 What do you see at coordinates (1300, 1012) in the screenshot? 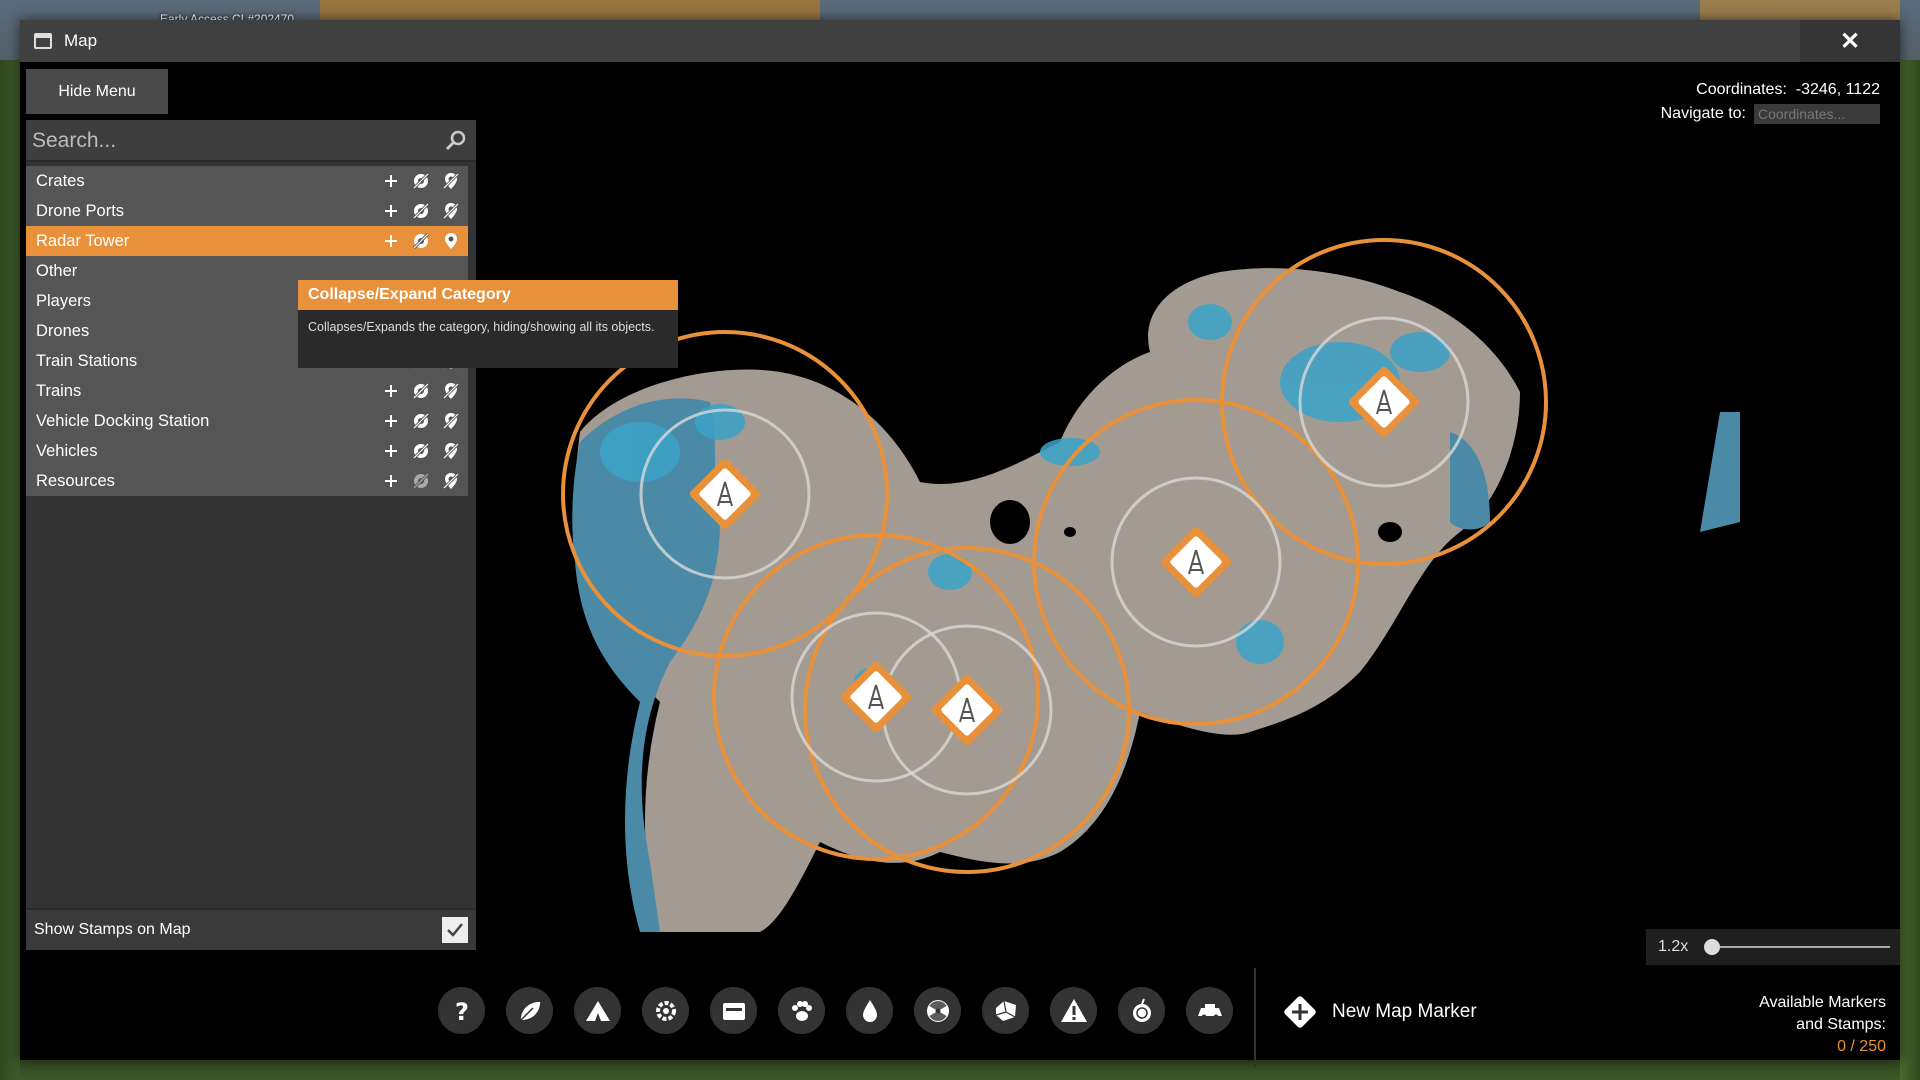
I see `add-marker-icon` at bounding box center [1300, 1012].